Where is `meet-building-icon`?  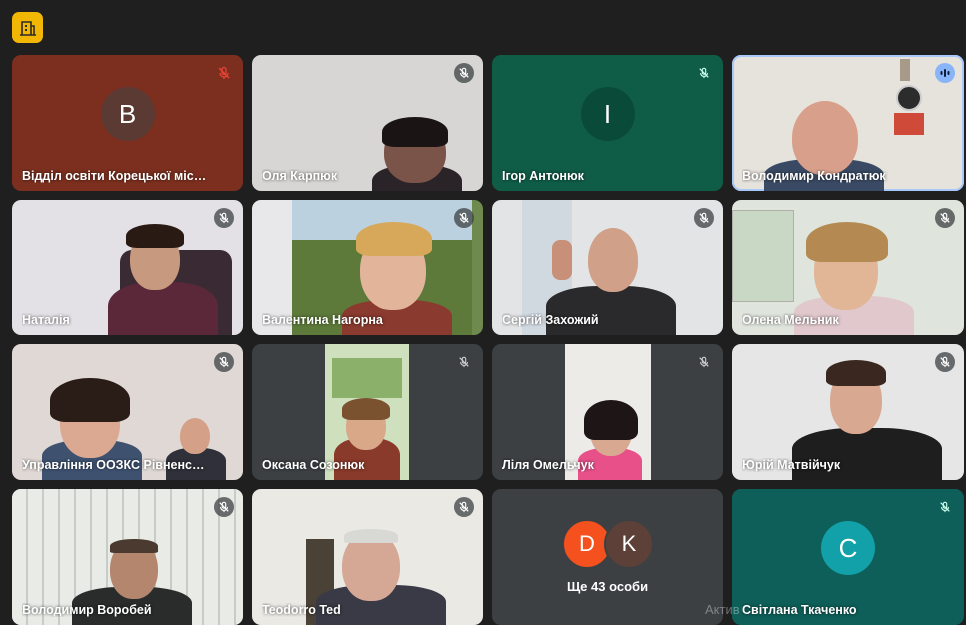 meet-building-icon is located at coordinates (27, 27).